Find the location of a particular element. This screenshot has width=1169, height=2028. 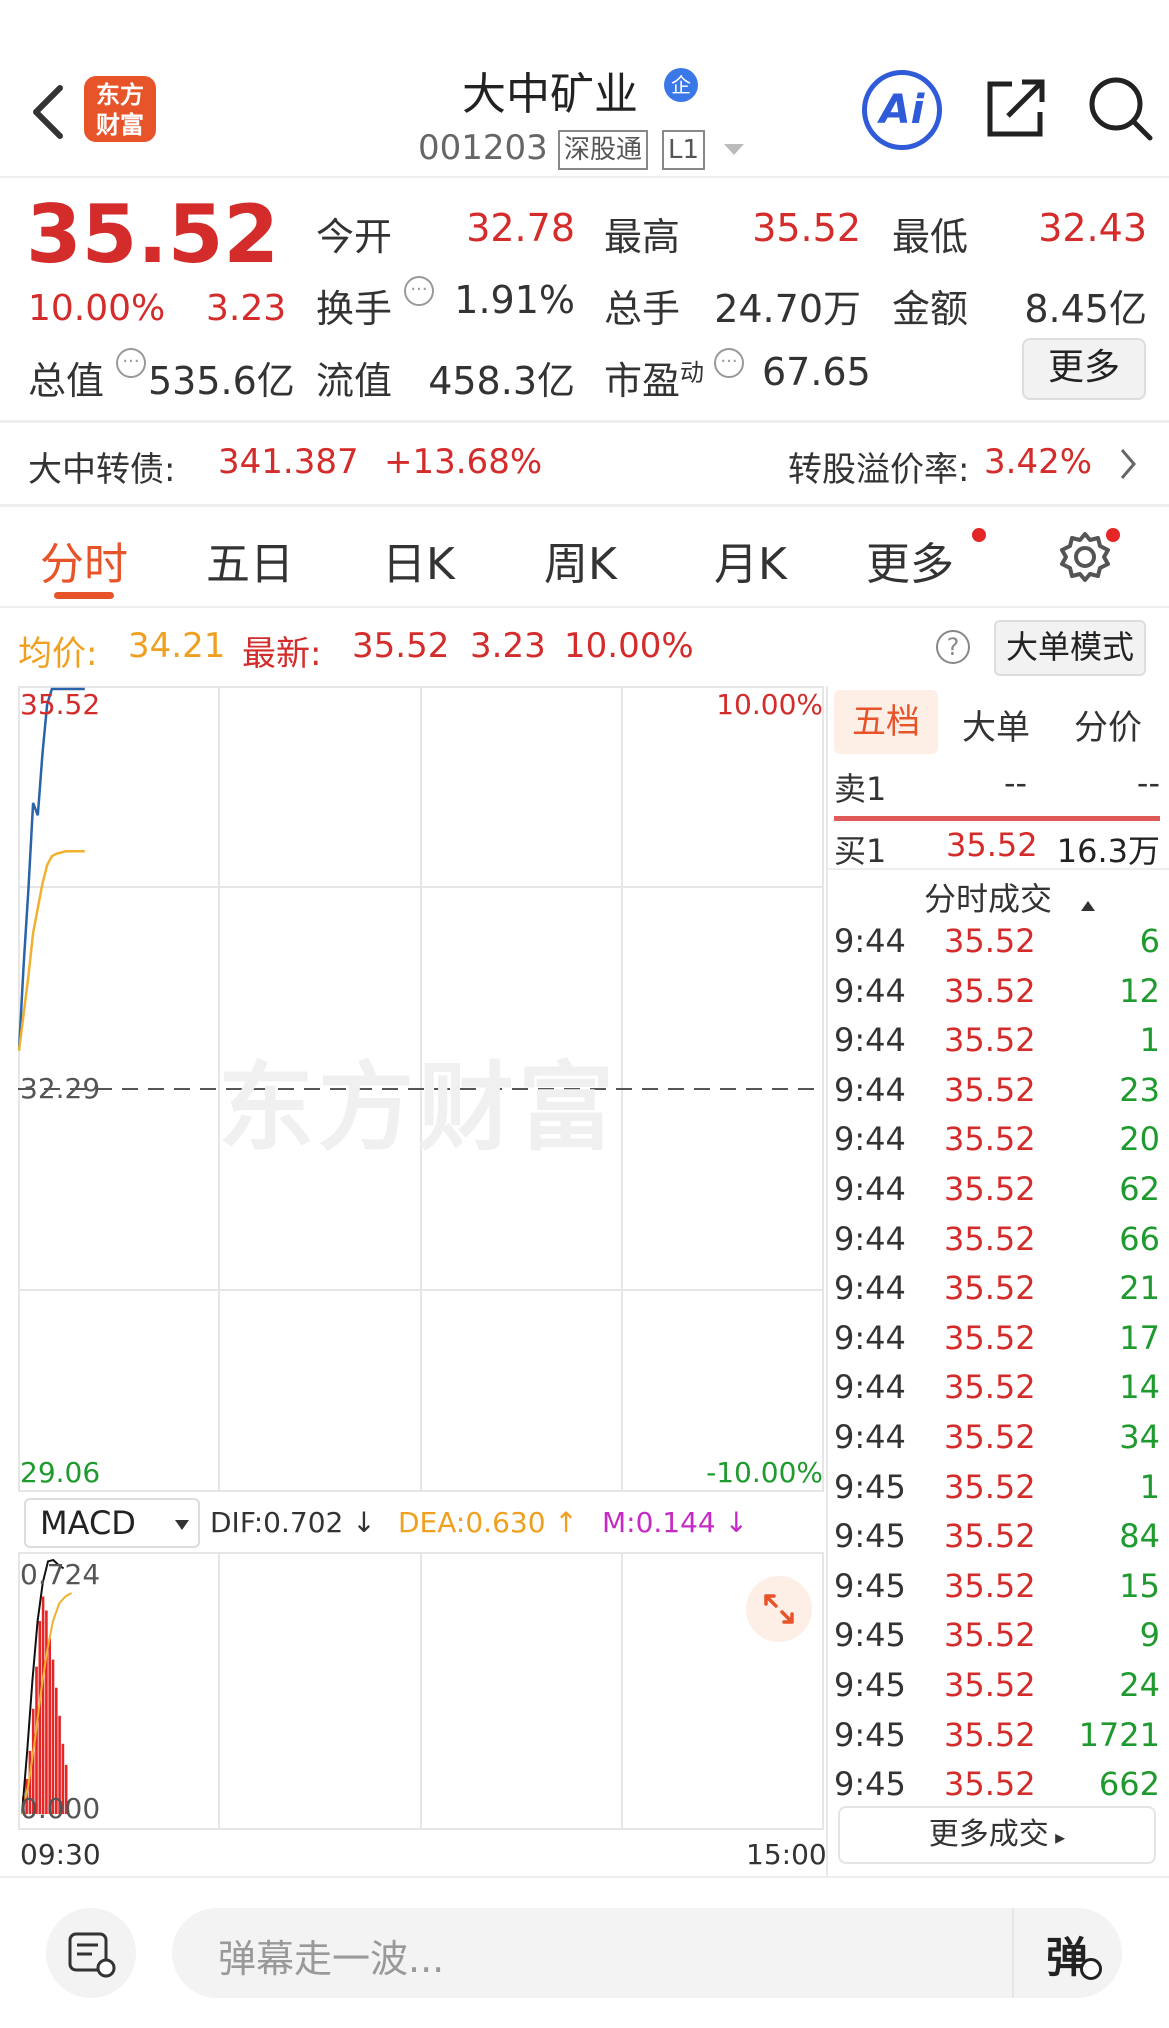

expand-icon is located at coordinates (779, 1609).